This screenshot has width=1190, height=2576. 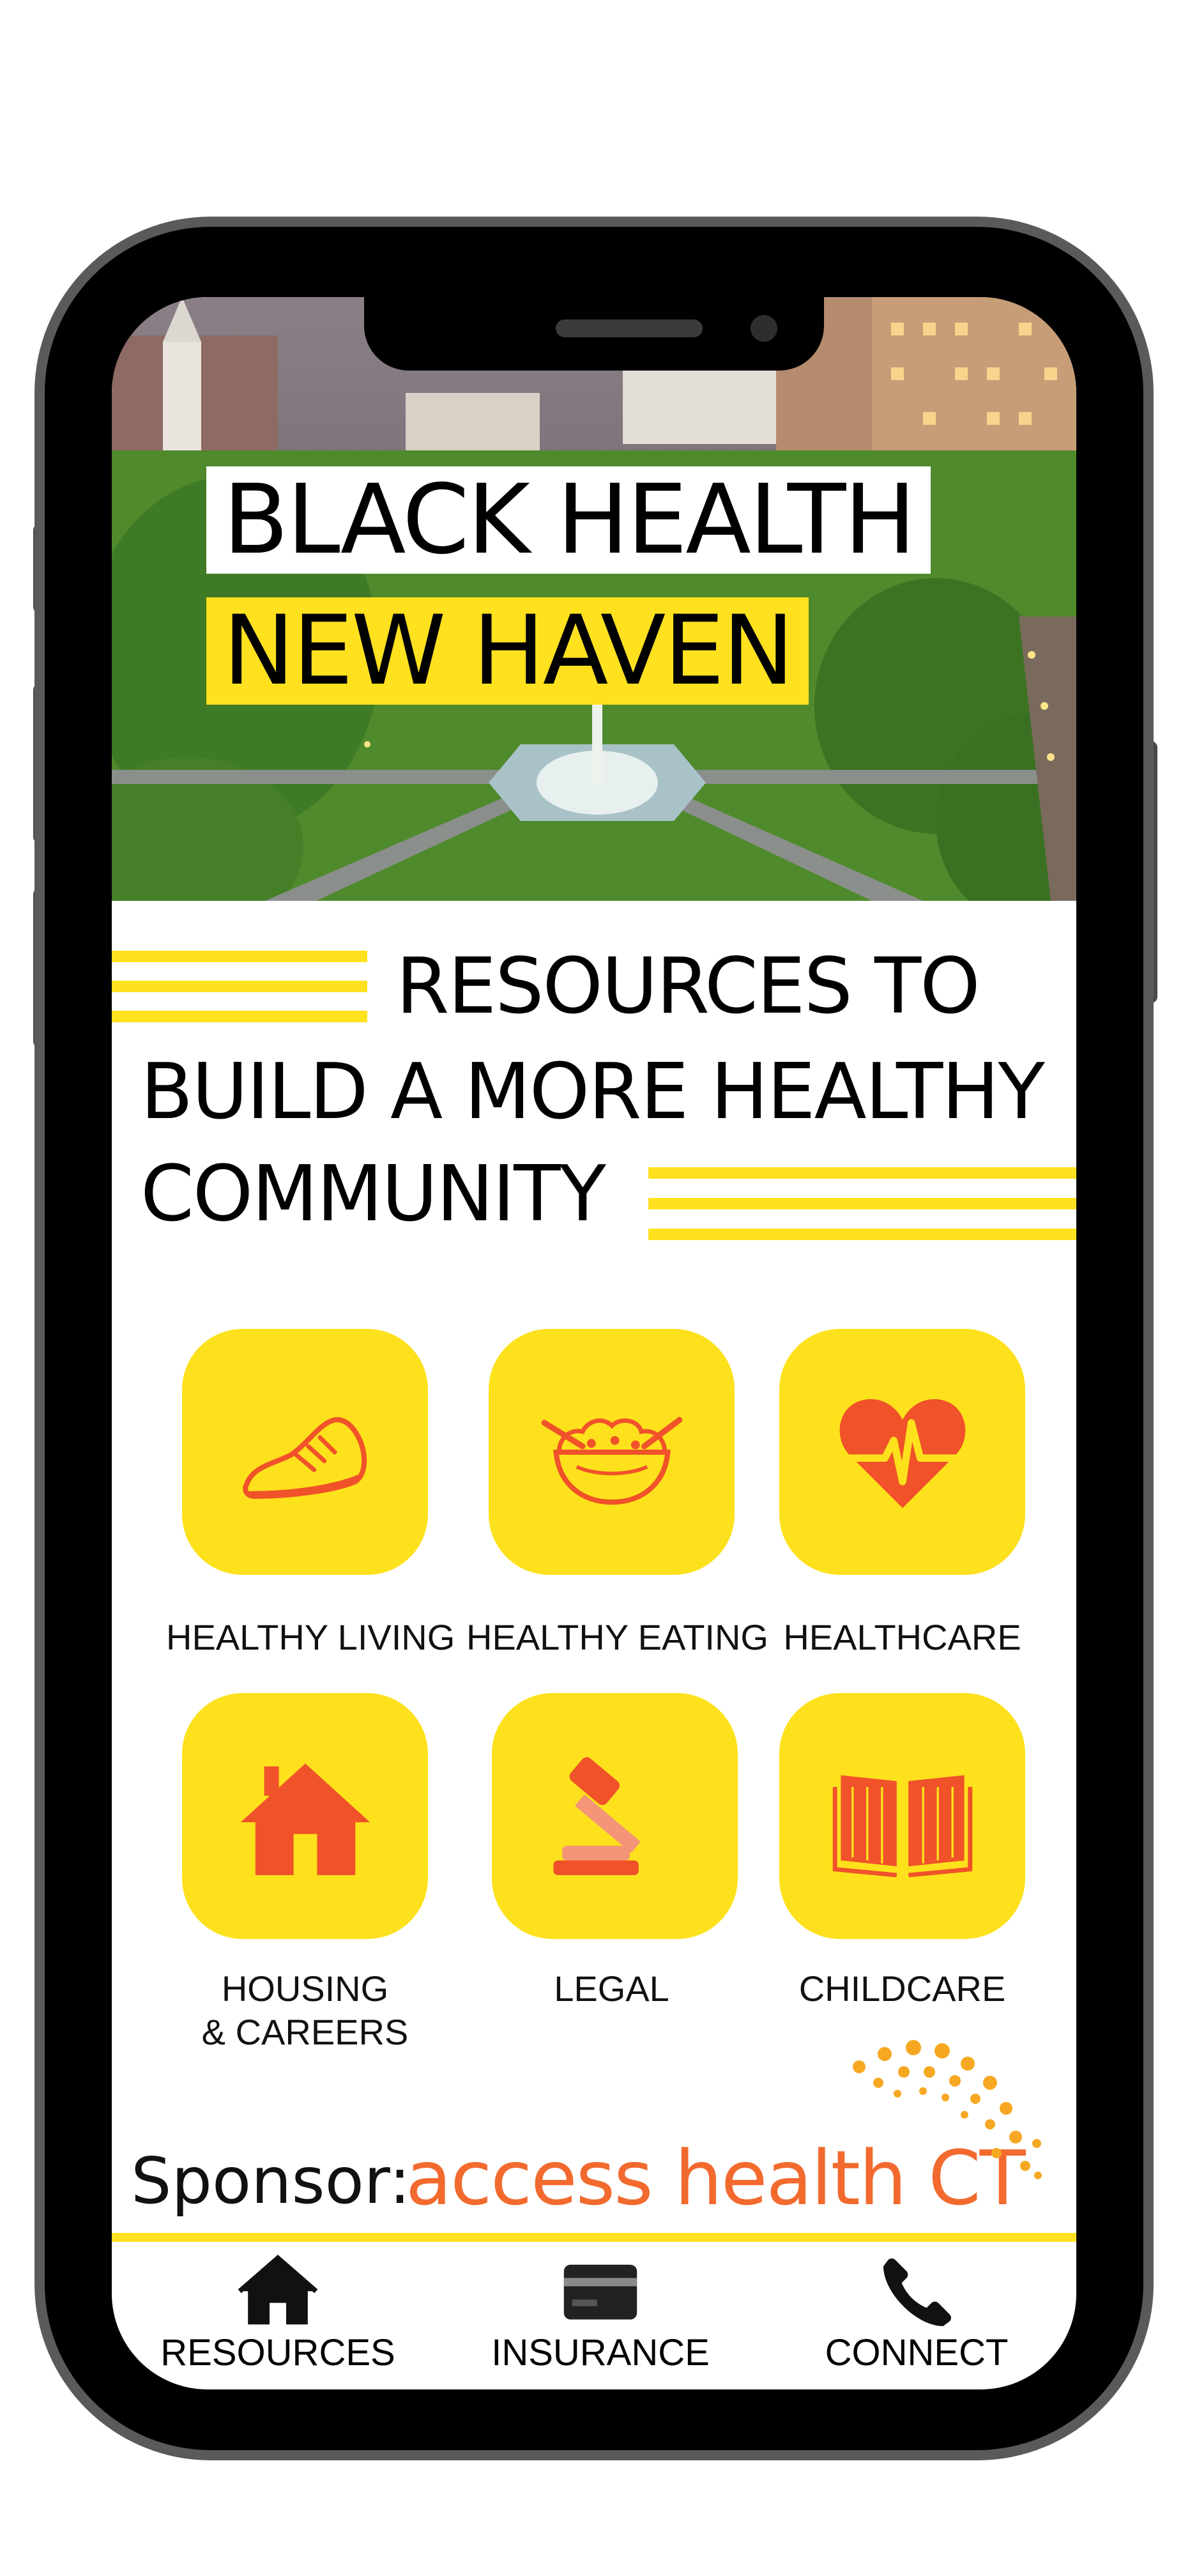 I want to click on headline-line-1: RESOURCES TO, so click(x=688, y=986).